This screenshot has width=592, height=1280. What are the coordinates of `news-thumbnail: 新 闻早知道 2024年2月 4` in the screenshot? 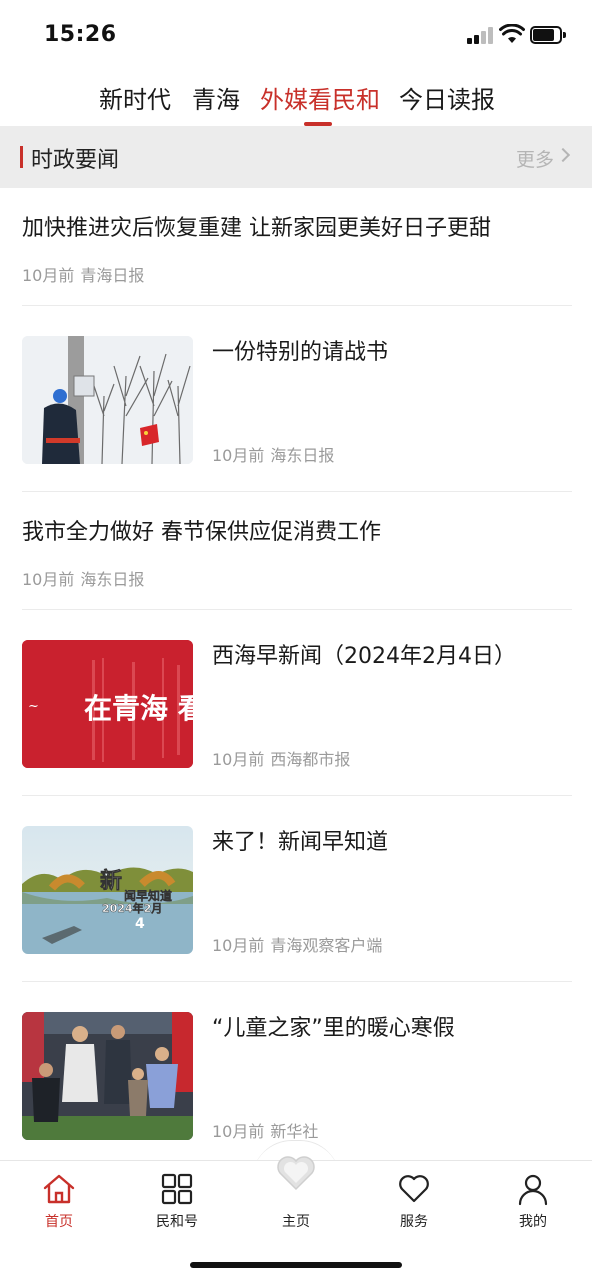 It's located at (107, 890).